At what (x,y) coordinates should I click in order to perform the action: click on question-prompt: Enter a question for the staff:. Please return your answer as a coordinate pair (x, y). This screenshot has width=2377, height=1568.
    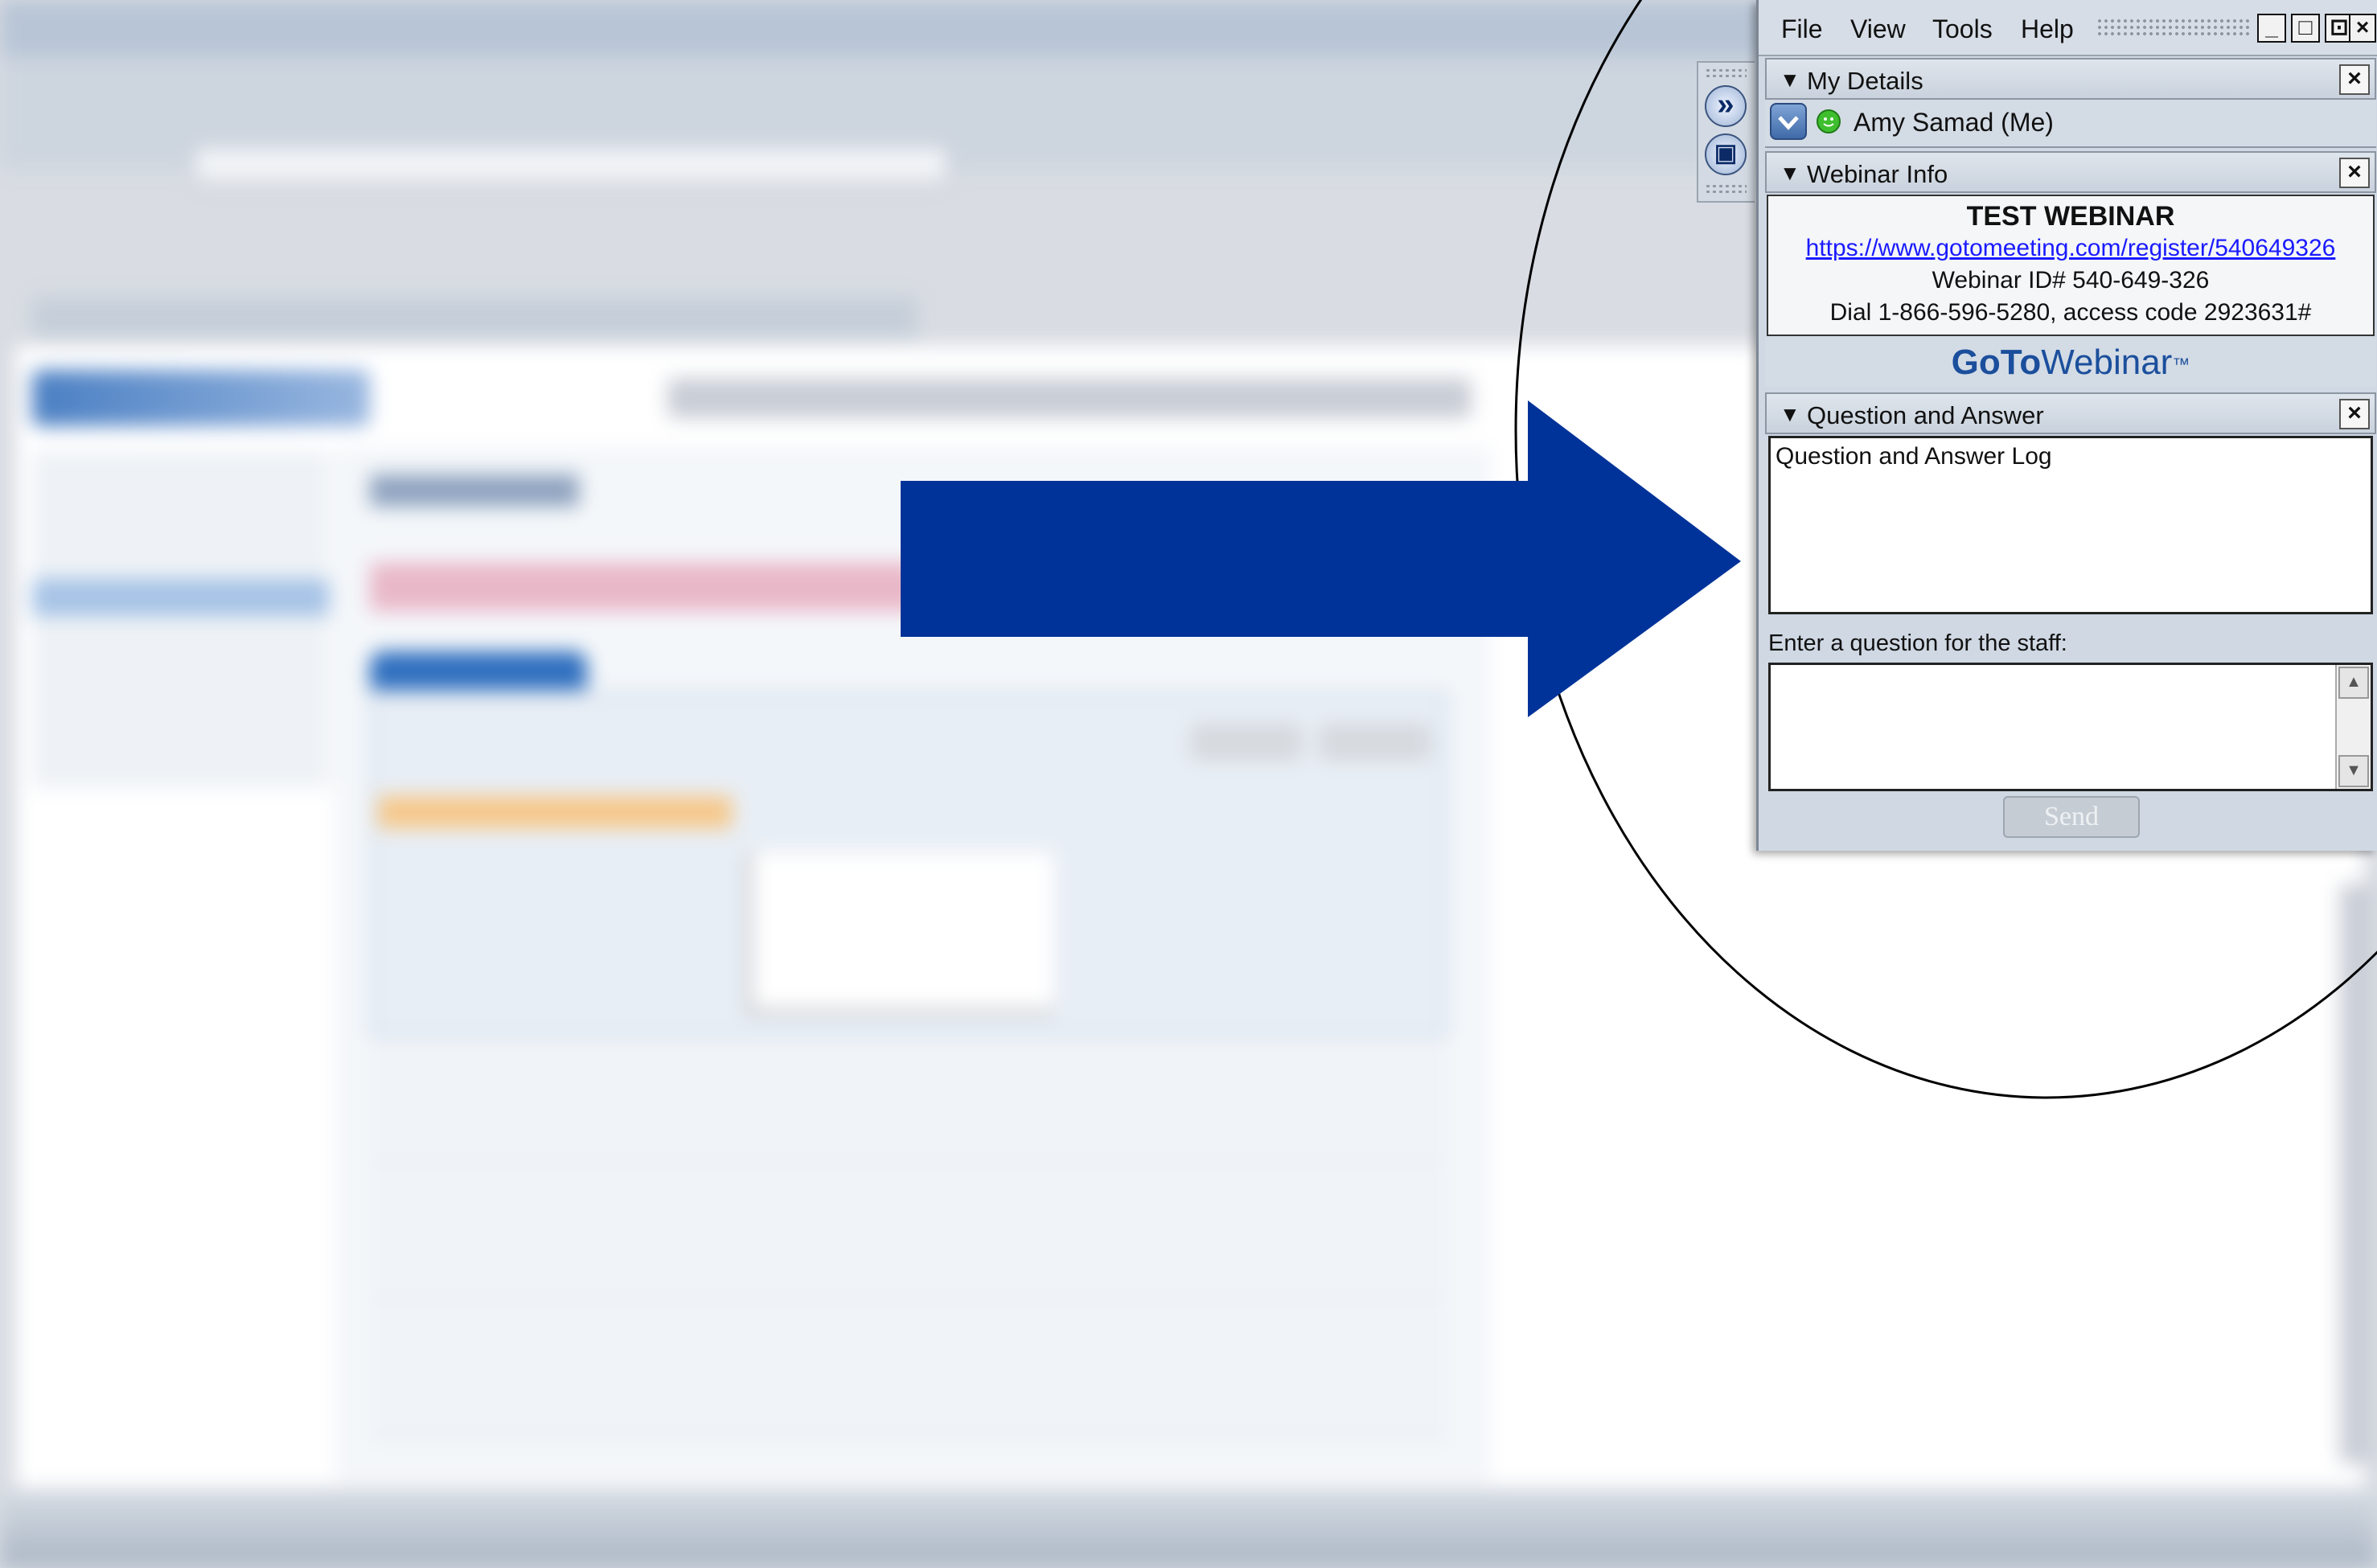
    Looking at the image, I should click on (1917, 643).